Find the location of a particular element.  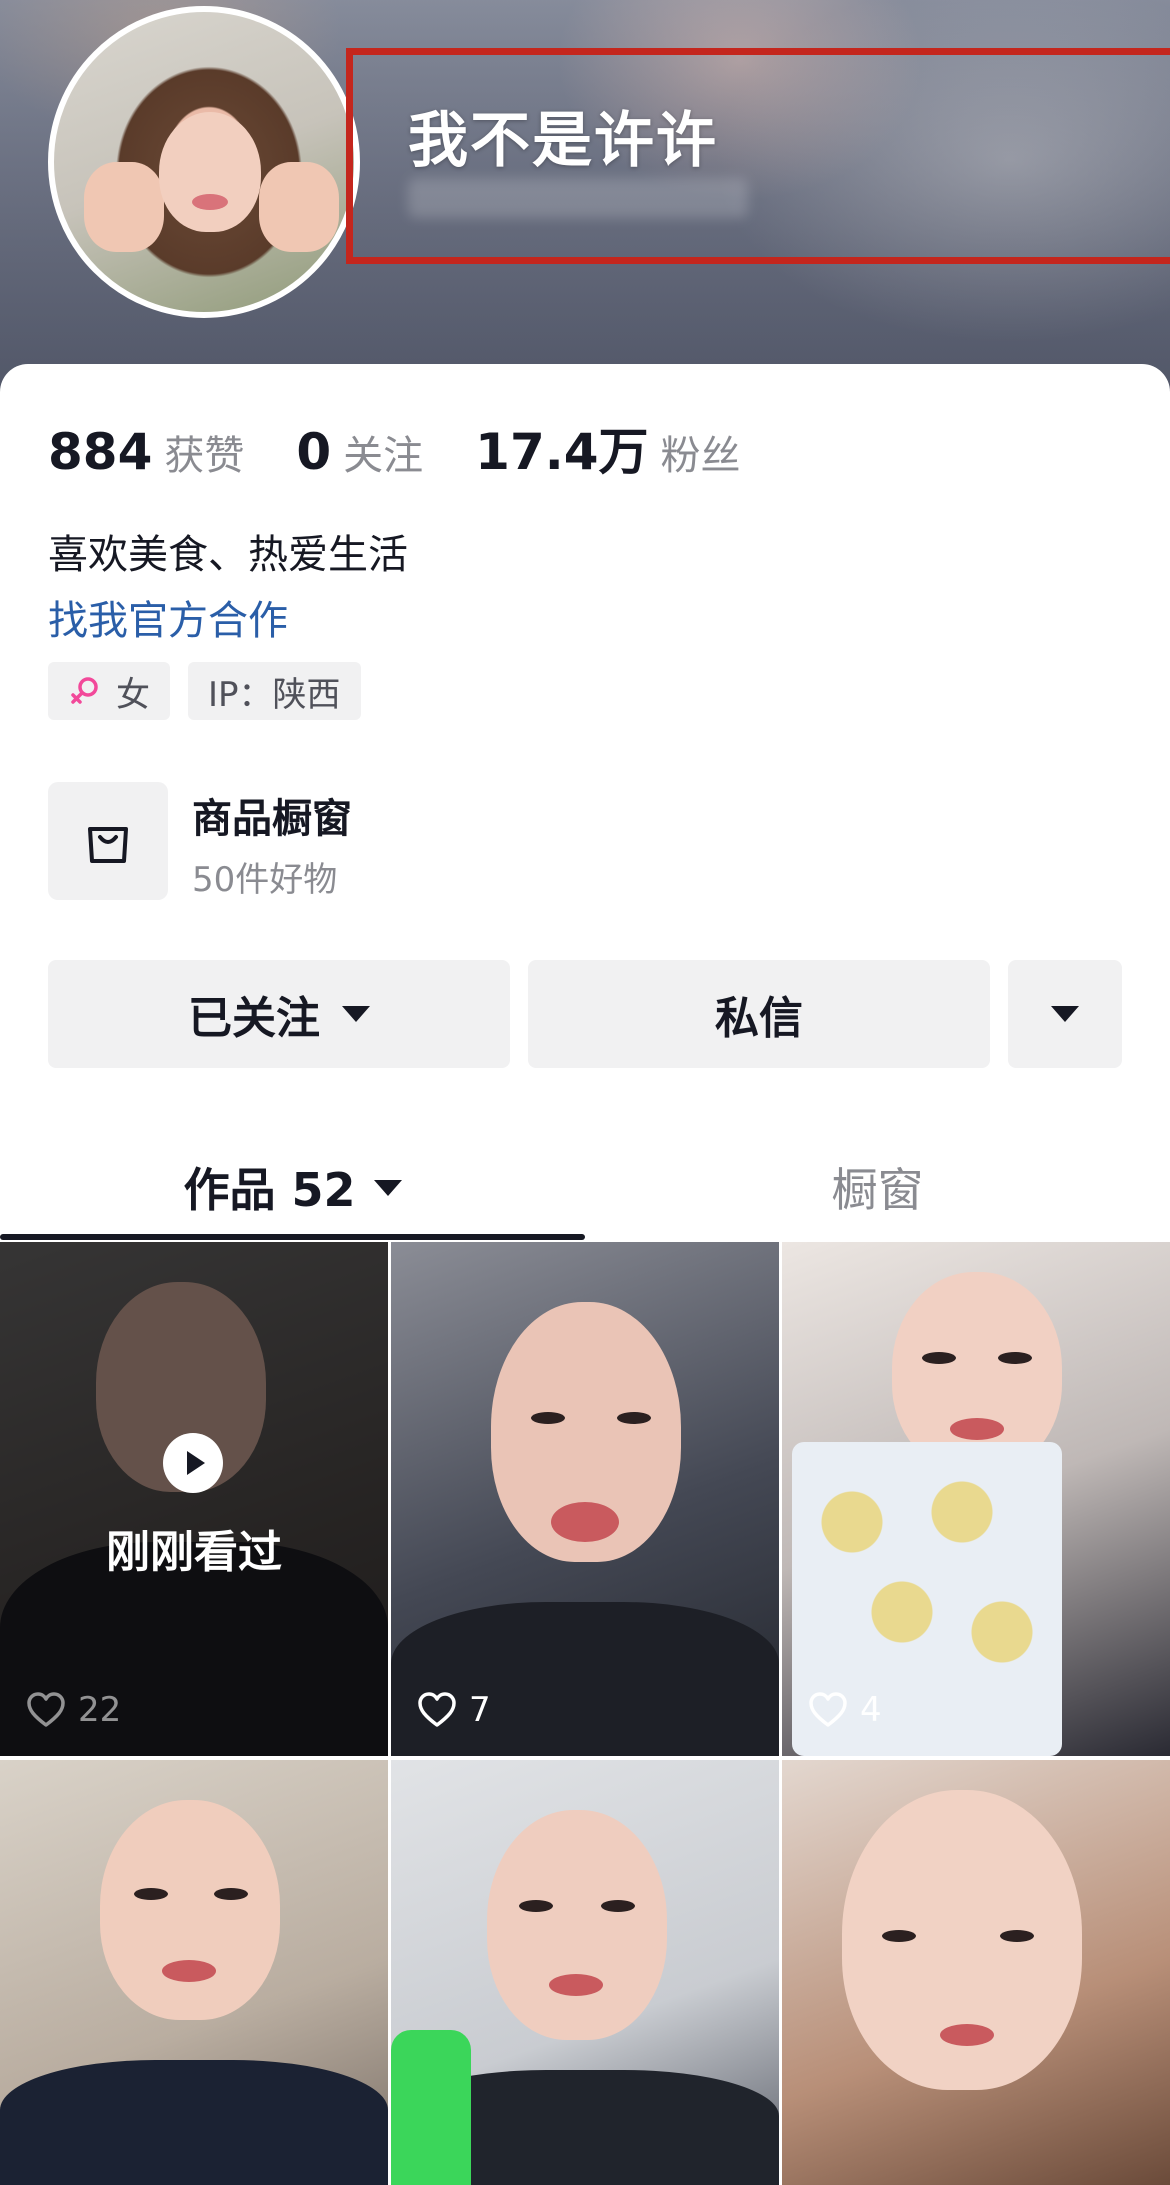

cooperation-link: 找我官方合作 is located at coordinates (168, 617).